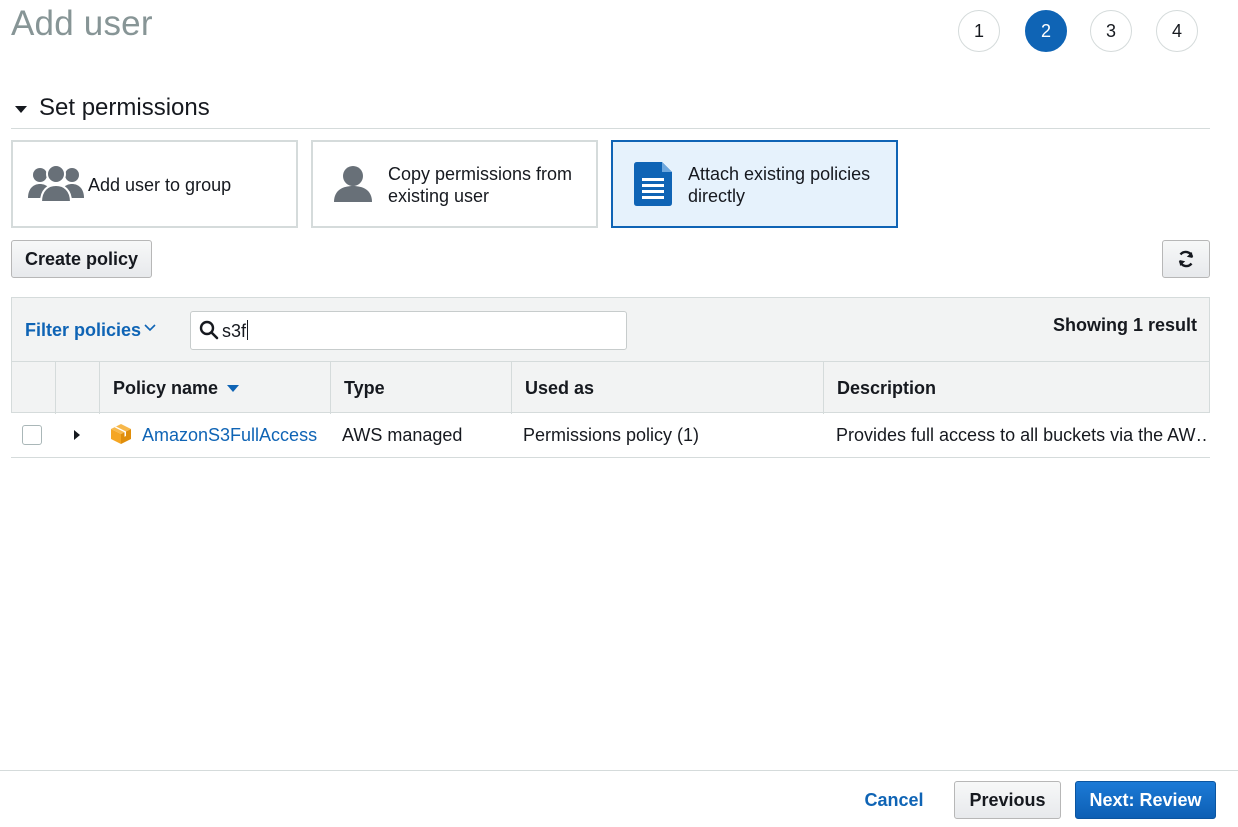 The height and width of the screenshot is (827, 1238). I want to click on step-2-current: 2, so click(1046, 31).